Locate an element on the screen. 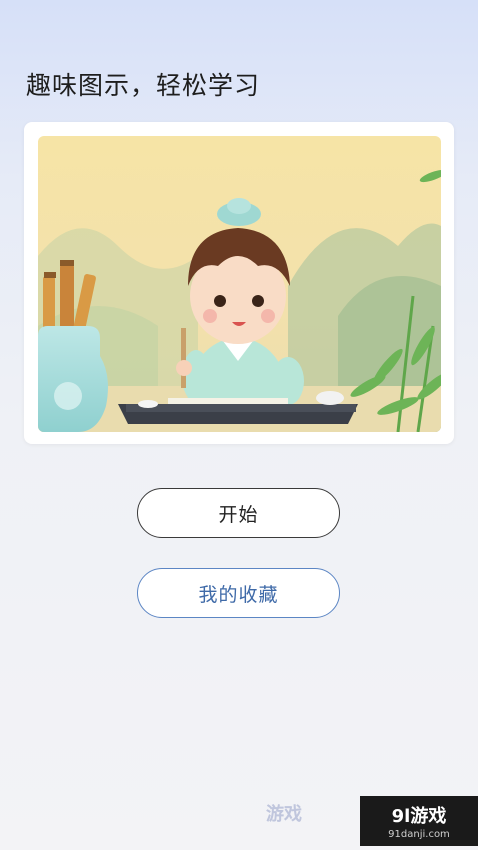 This screenshot has height=850, width=478. site-watermark: 9l游戏 91danji.com is located at coordinates (419, 821).